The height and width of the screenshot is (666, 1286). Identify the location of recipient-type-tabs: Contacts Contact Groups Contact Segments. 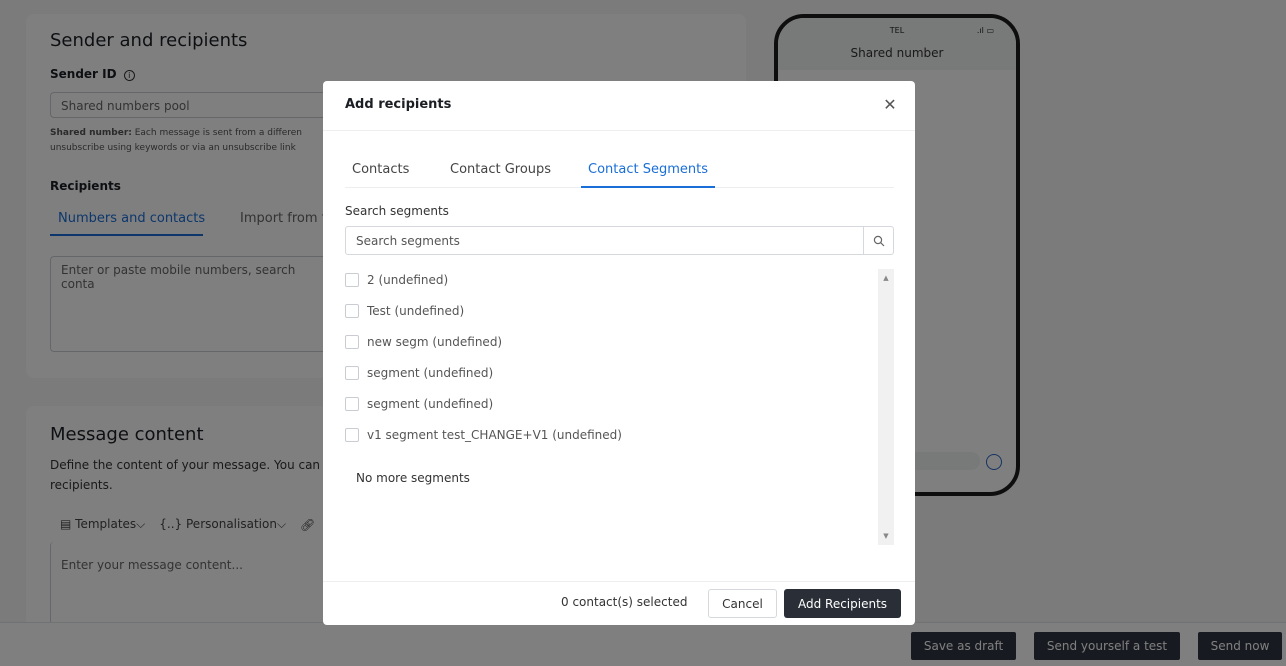
(619, 174).